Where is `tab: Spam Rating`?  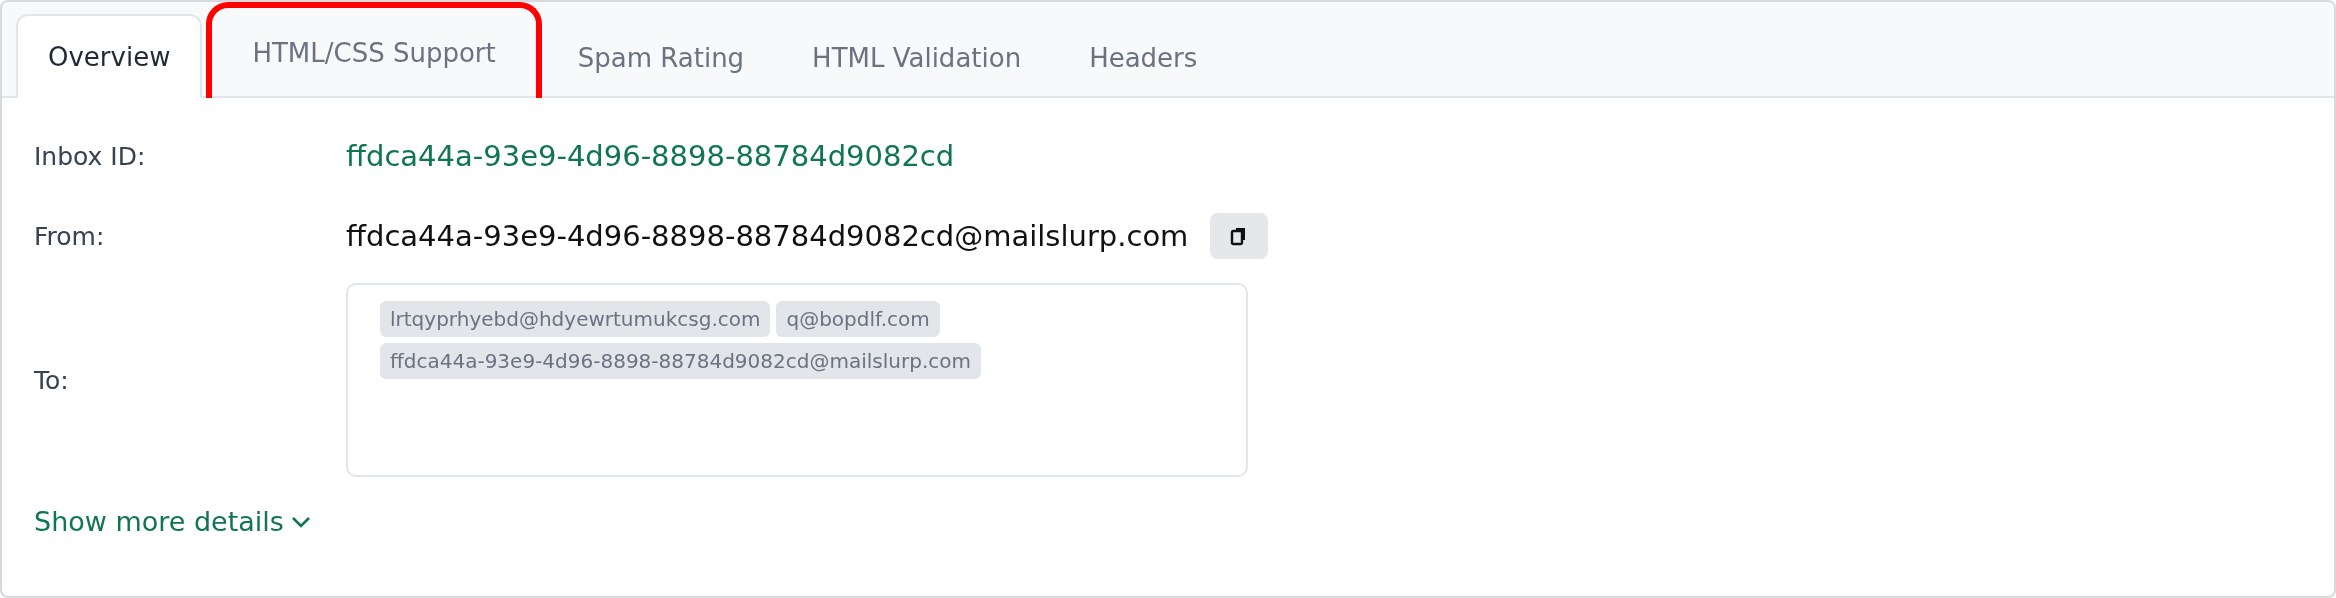 tab: Spam Rating is located at coordinates (661, 57).